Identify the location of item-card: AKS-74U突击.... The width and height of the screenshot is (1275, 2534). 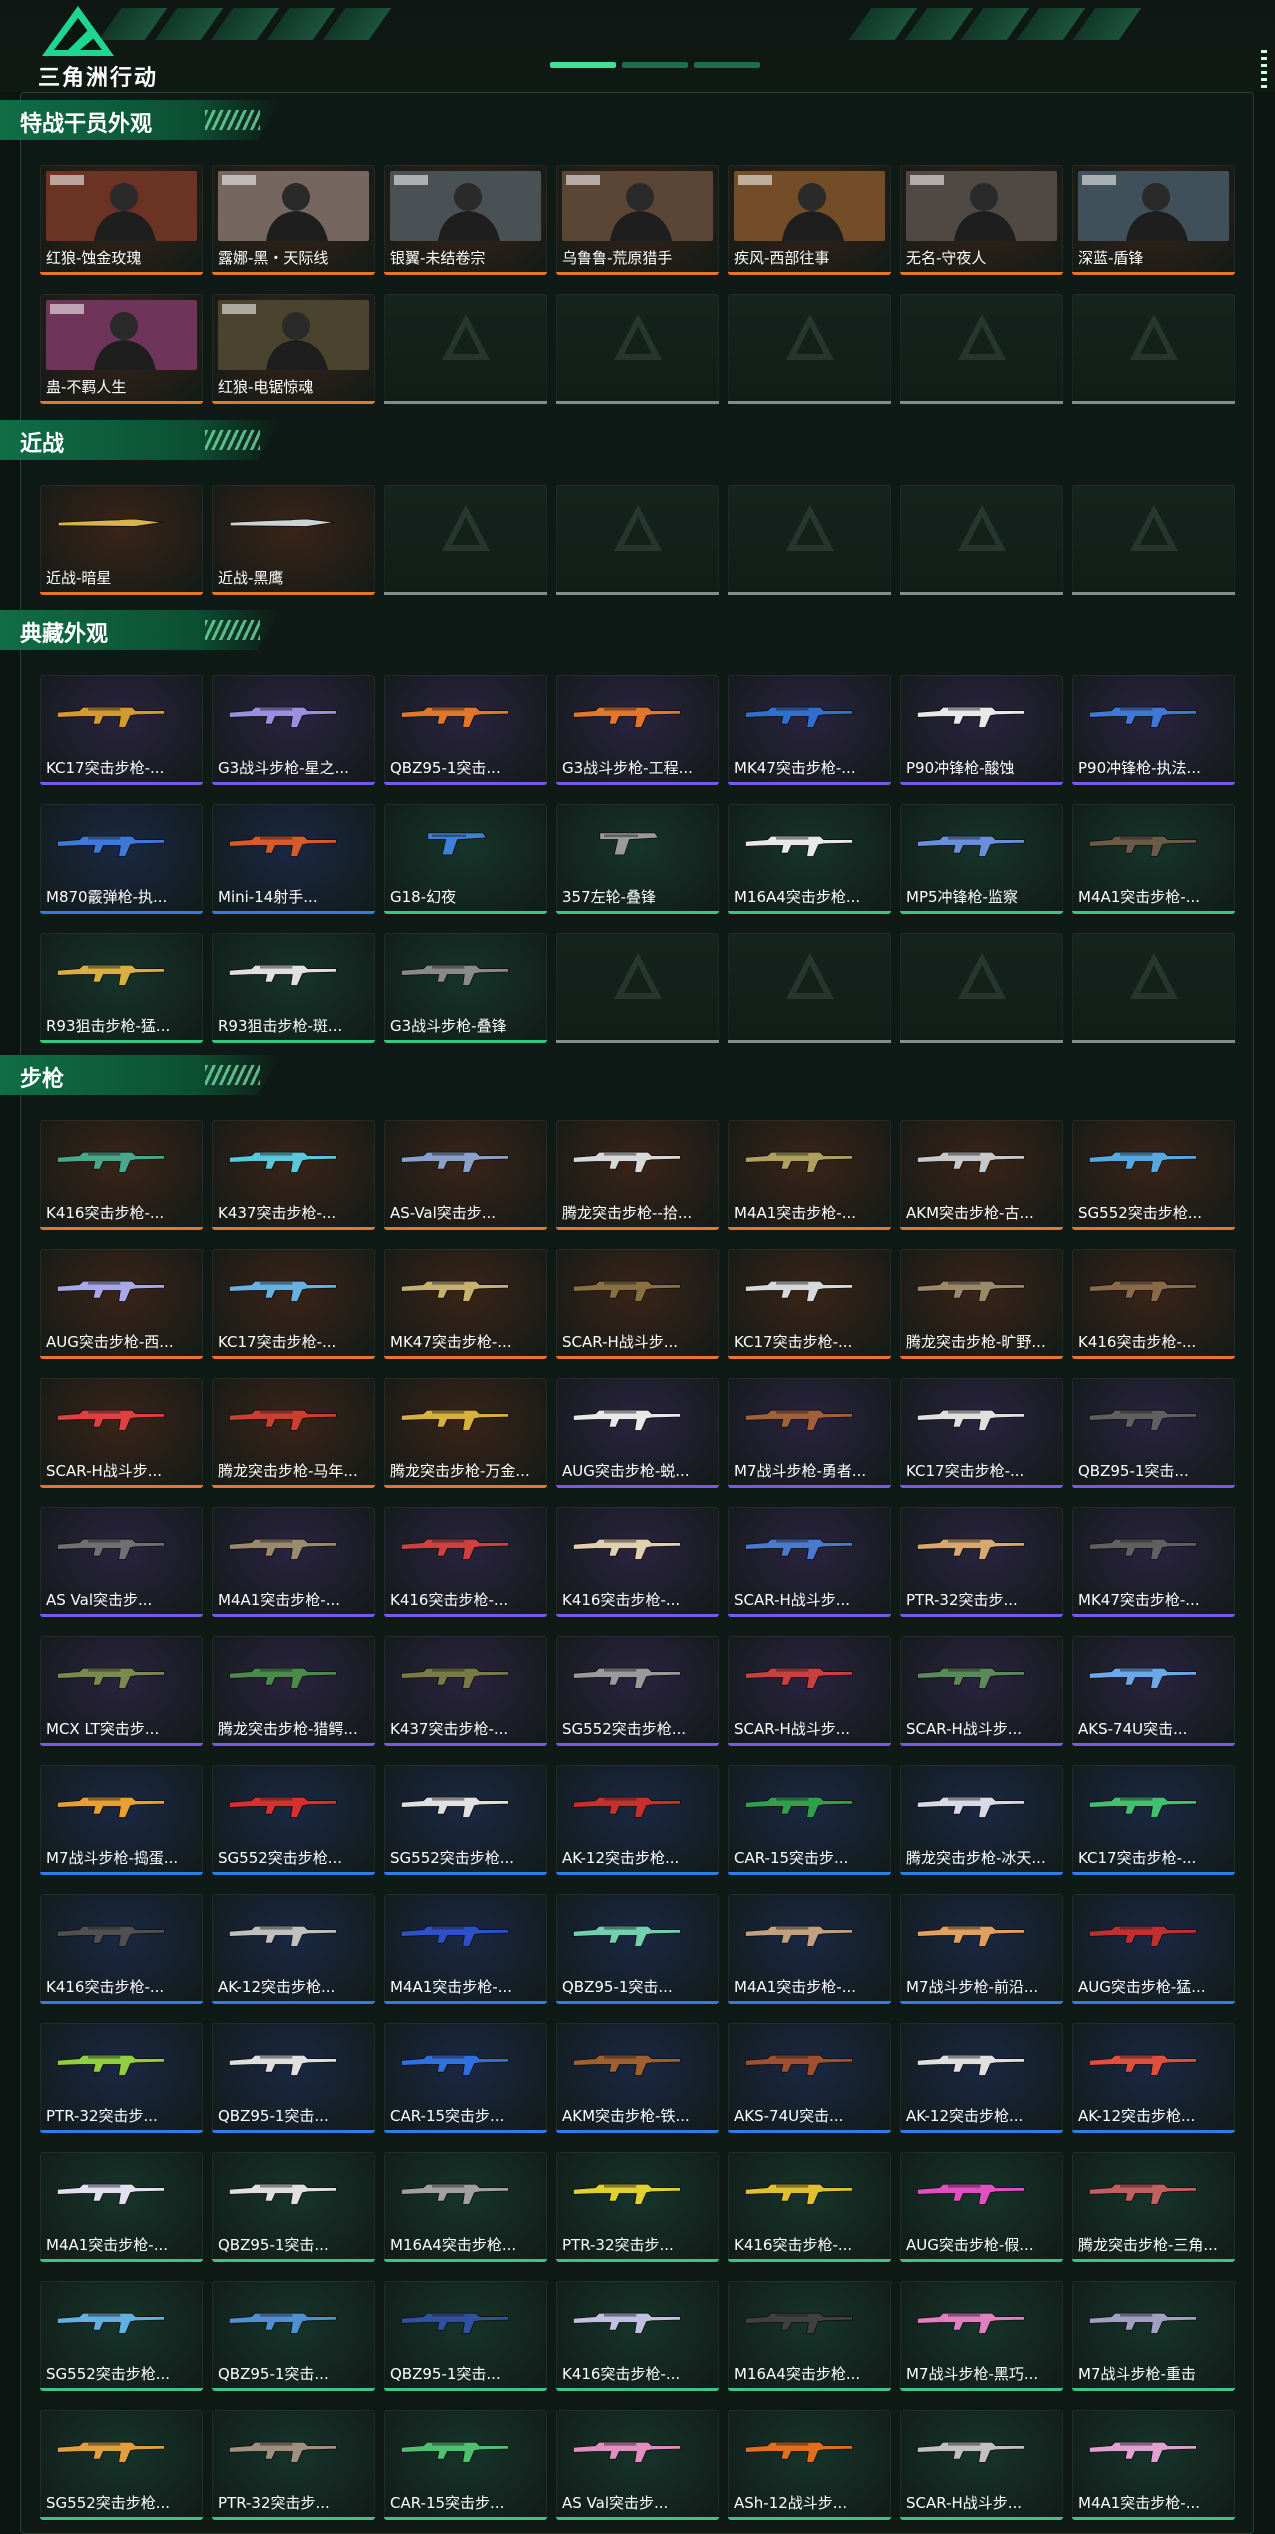
(1153, 1691).